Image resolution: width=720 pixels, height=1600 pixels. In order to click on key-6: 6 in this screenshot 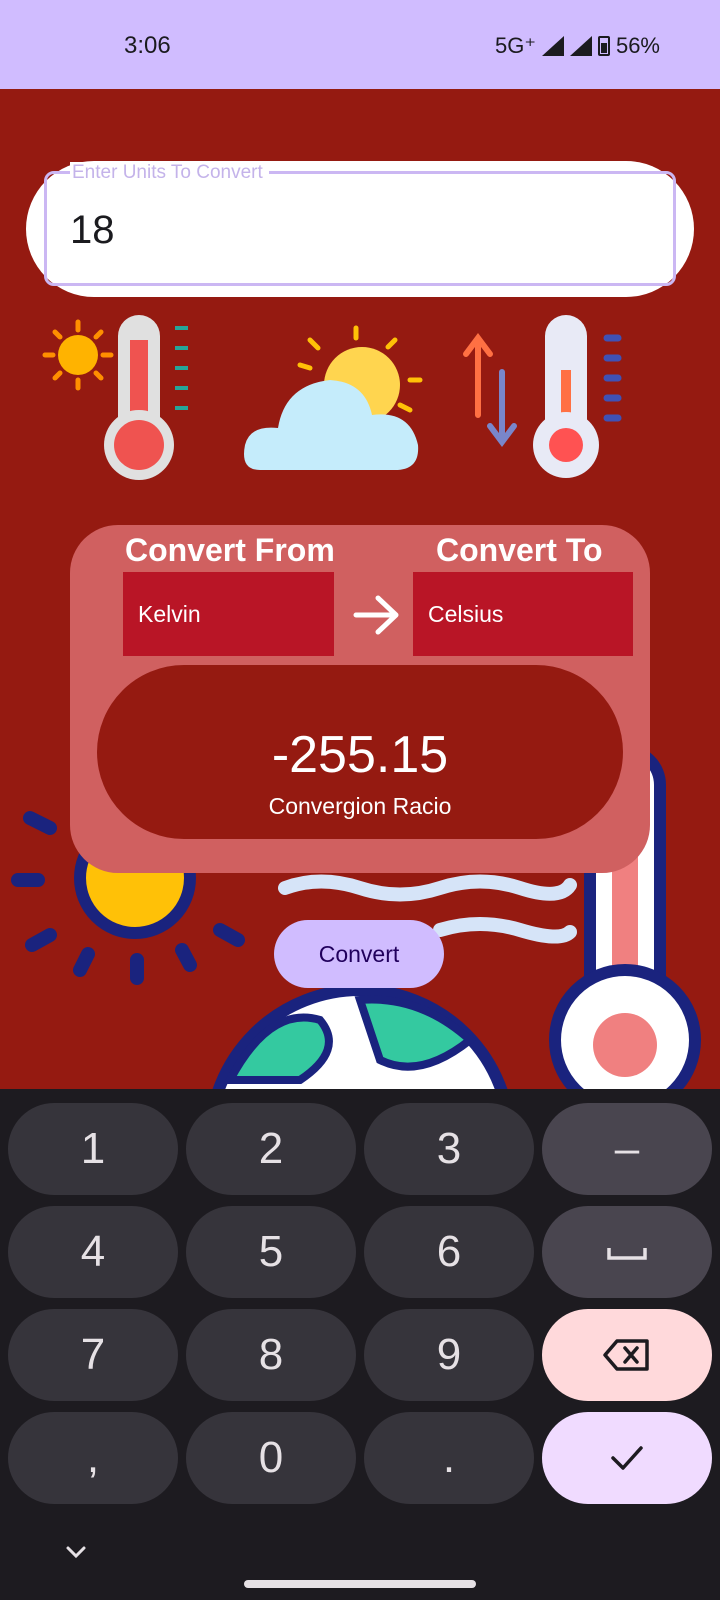, I will do `click(449, 1252)`.